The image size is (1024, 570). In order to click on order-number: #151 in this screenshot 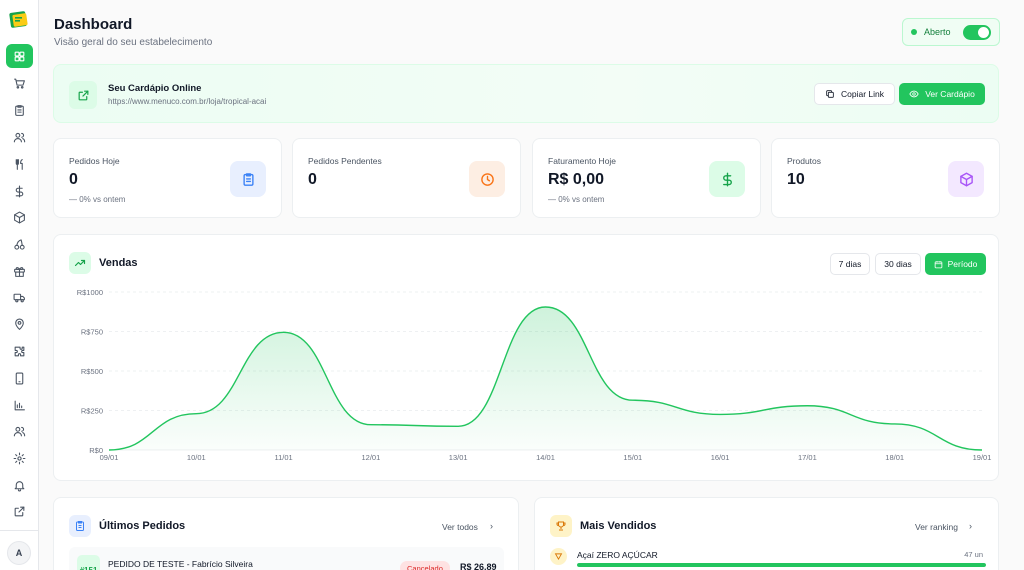, I will do `click(88, 562)`.